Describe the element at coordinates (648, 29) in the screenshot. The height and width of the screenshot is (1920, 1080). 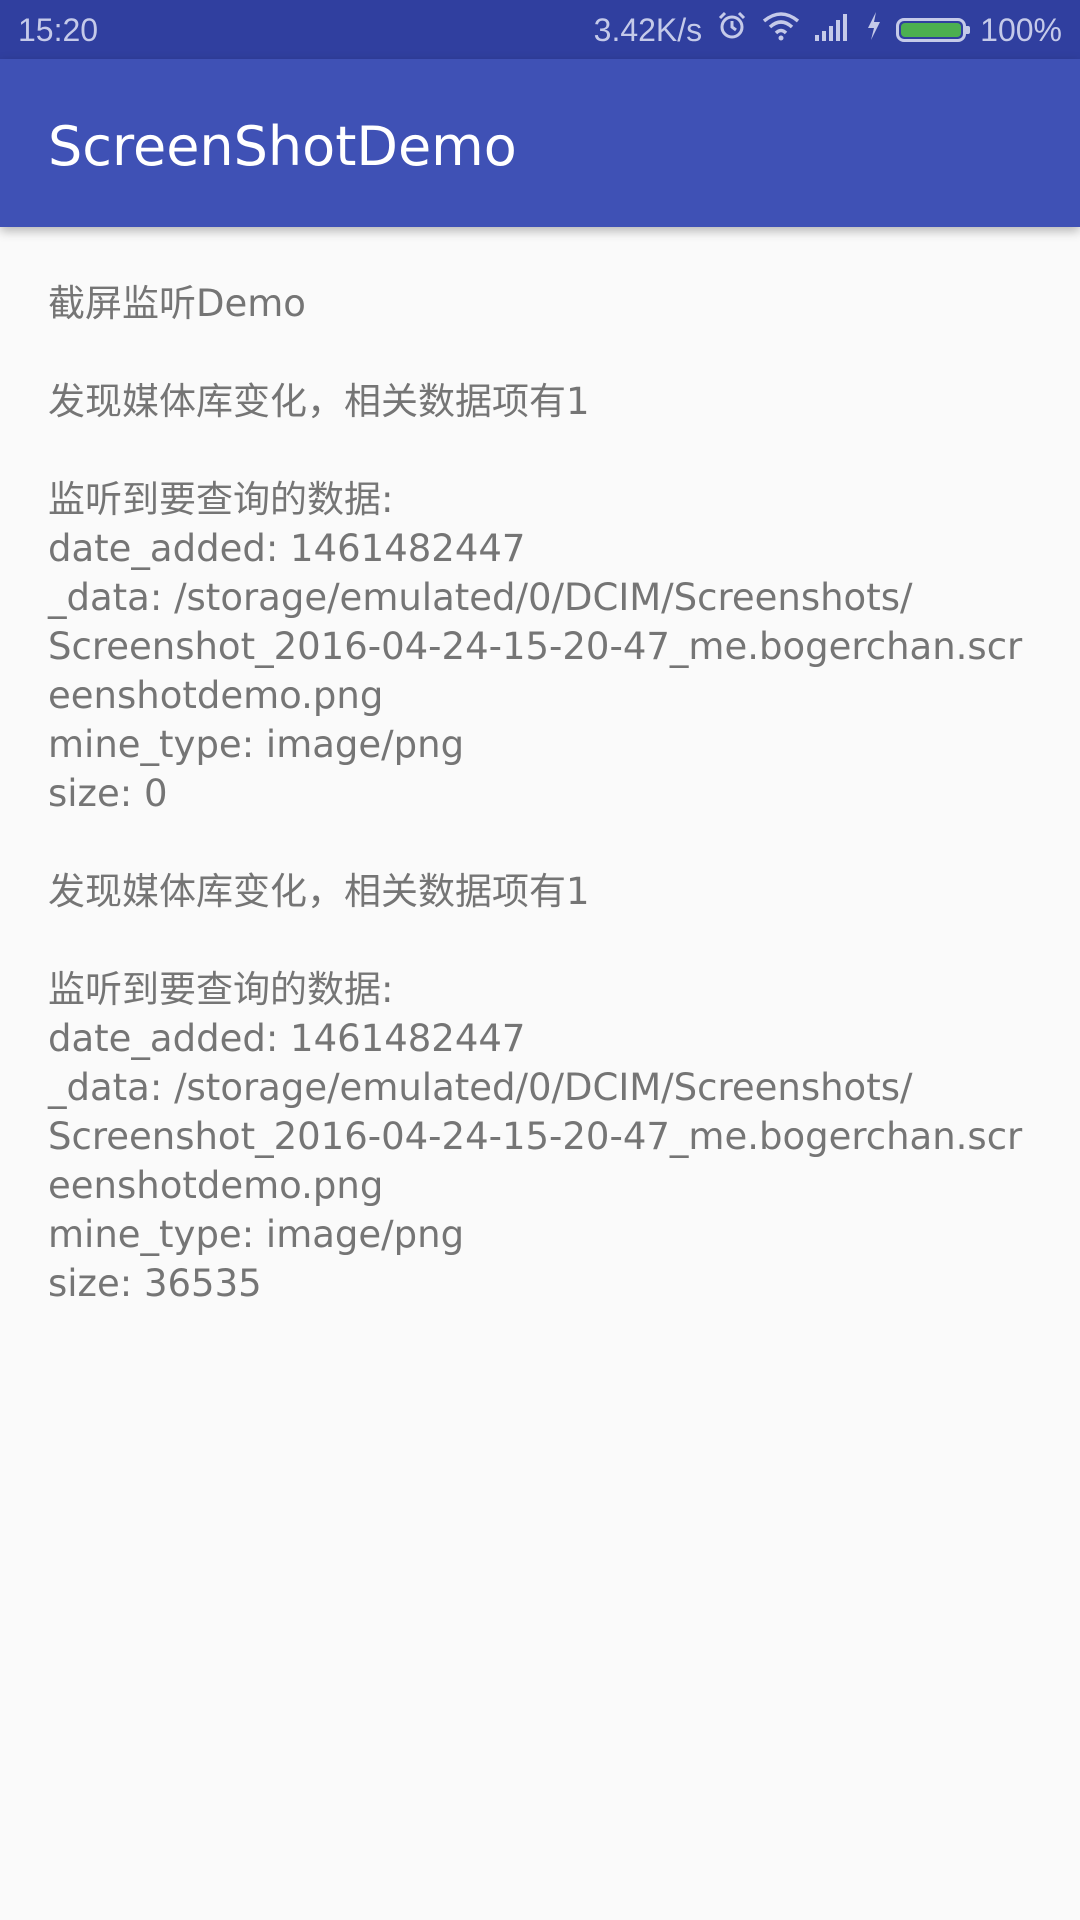
I see `network-speed: 3.42K/s` at that location.